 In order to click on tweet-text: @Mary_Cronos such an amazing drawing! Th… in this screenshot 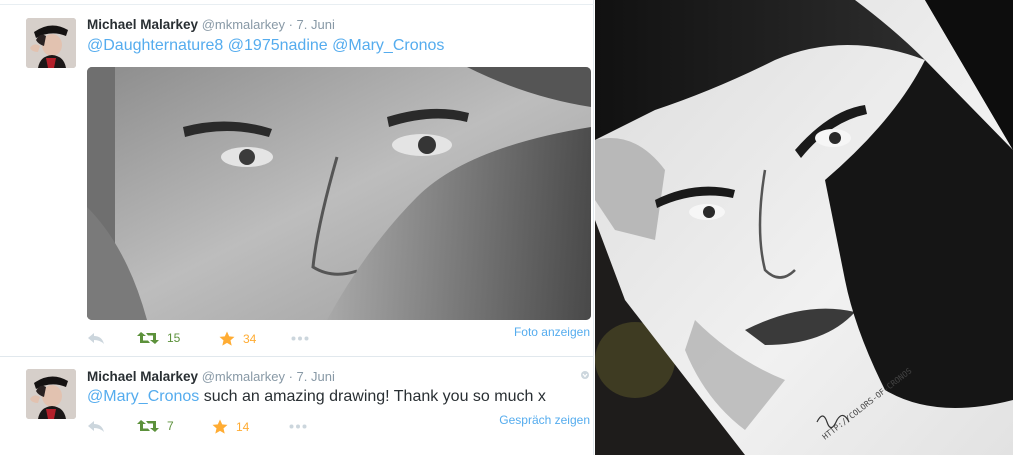, I will do `click(316, 397)`.